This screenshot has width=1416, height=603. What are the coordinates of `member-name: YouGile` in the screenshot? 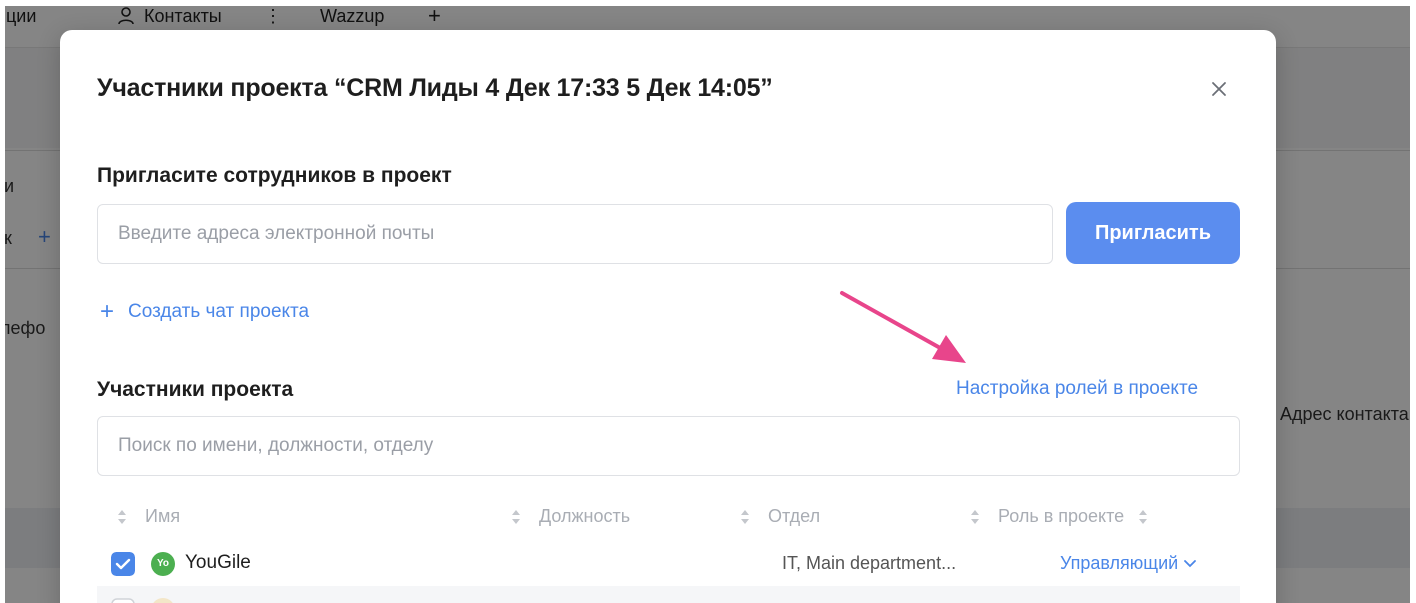 It's located at (218, 562).